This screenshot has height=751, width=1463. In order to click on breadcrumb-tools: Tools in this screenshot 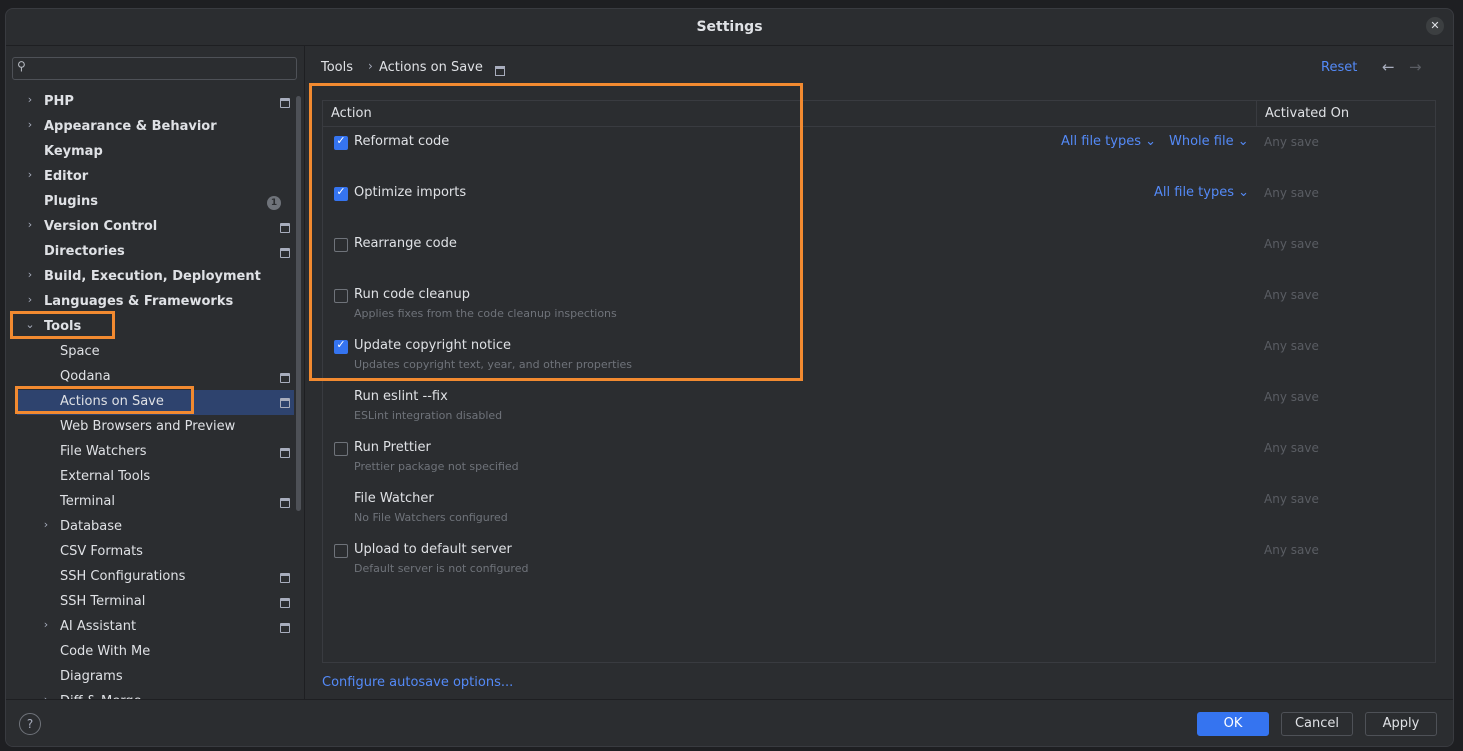, I will do `click(337, 67)`.